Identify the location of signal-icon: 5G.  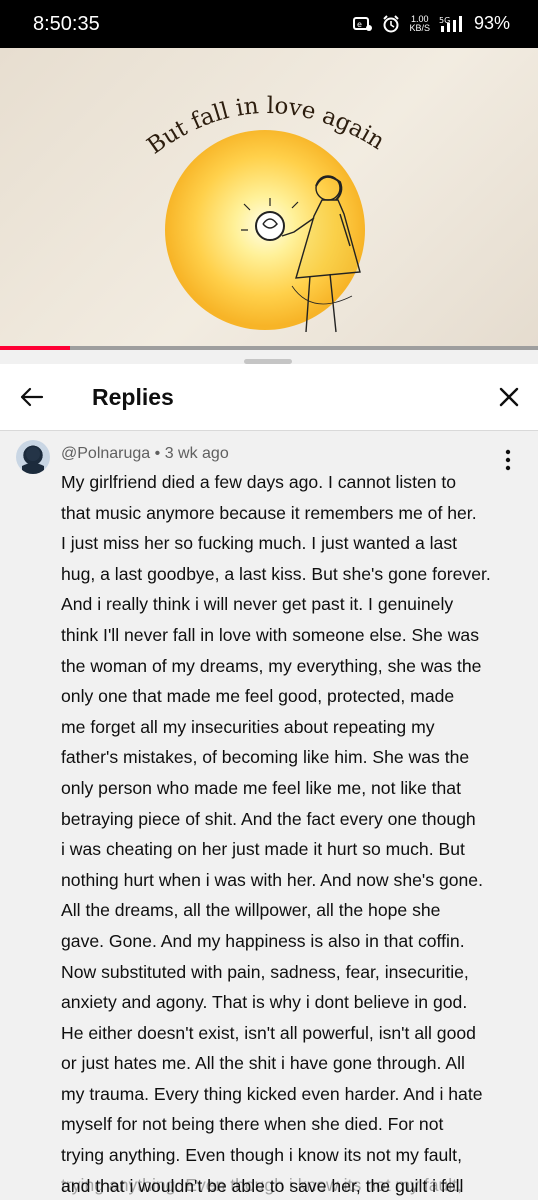
(450, 23).